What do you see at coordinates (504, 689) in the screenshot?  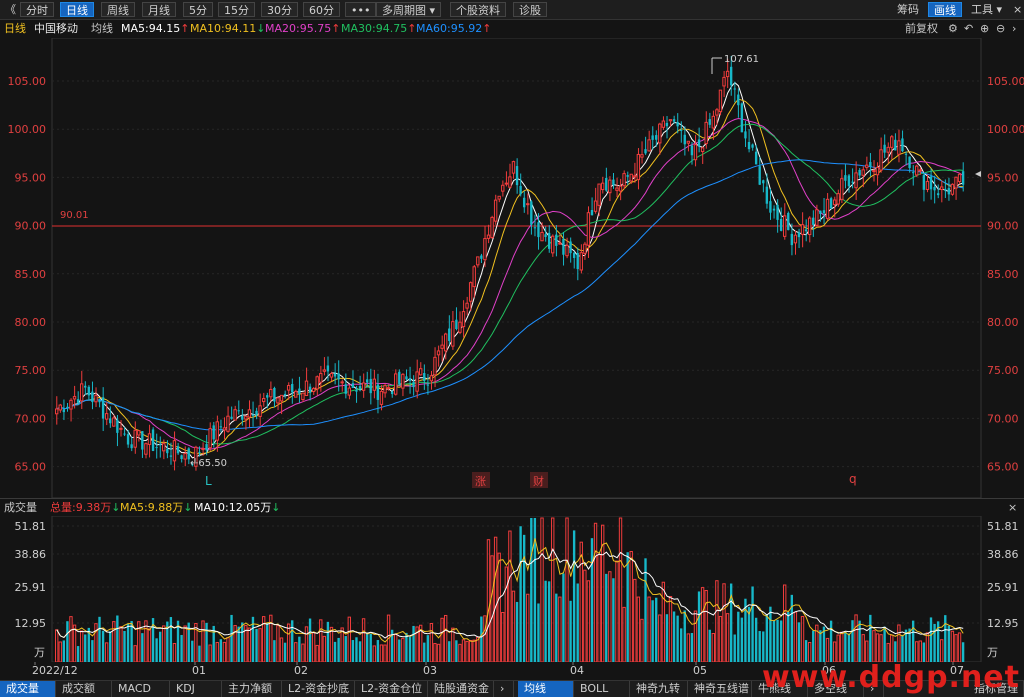 I see `scroll-right-icon: ›` at bounding box center [504, 689].